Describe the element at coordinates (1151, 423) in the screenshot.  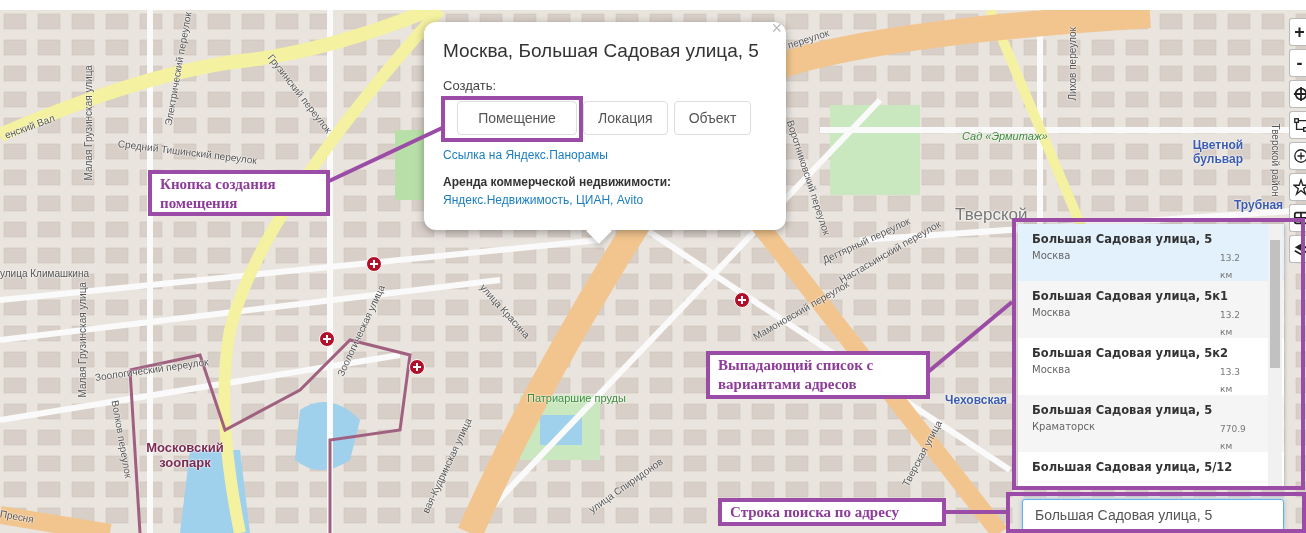
I see `suggestion-item: Большая Садовая улица, 5 Краматорск 770.9 км` at that location.